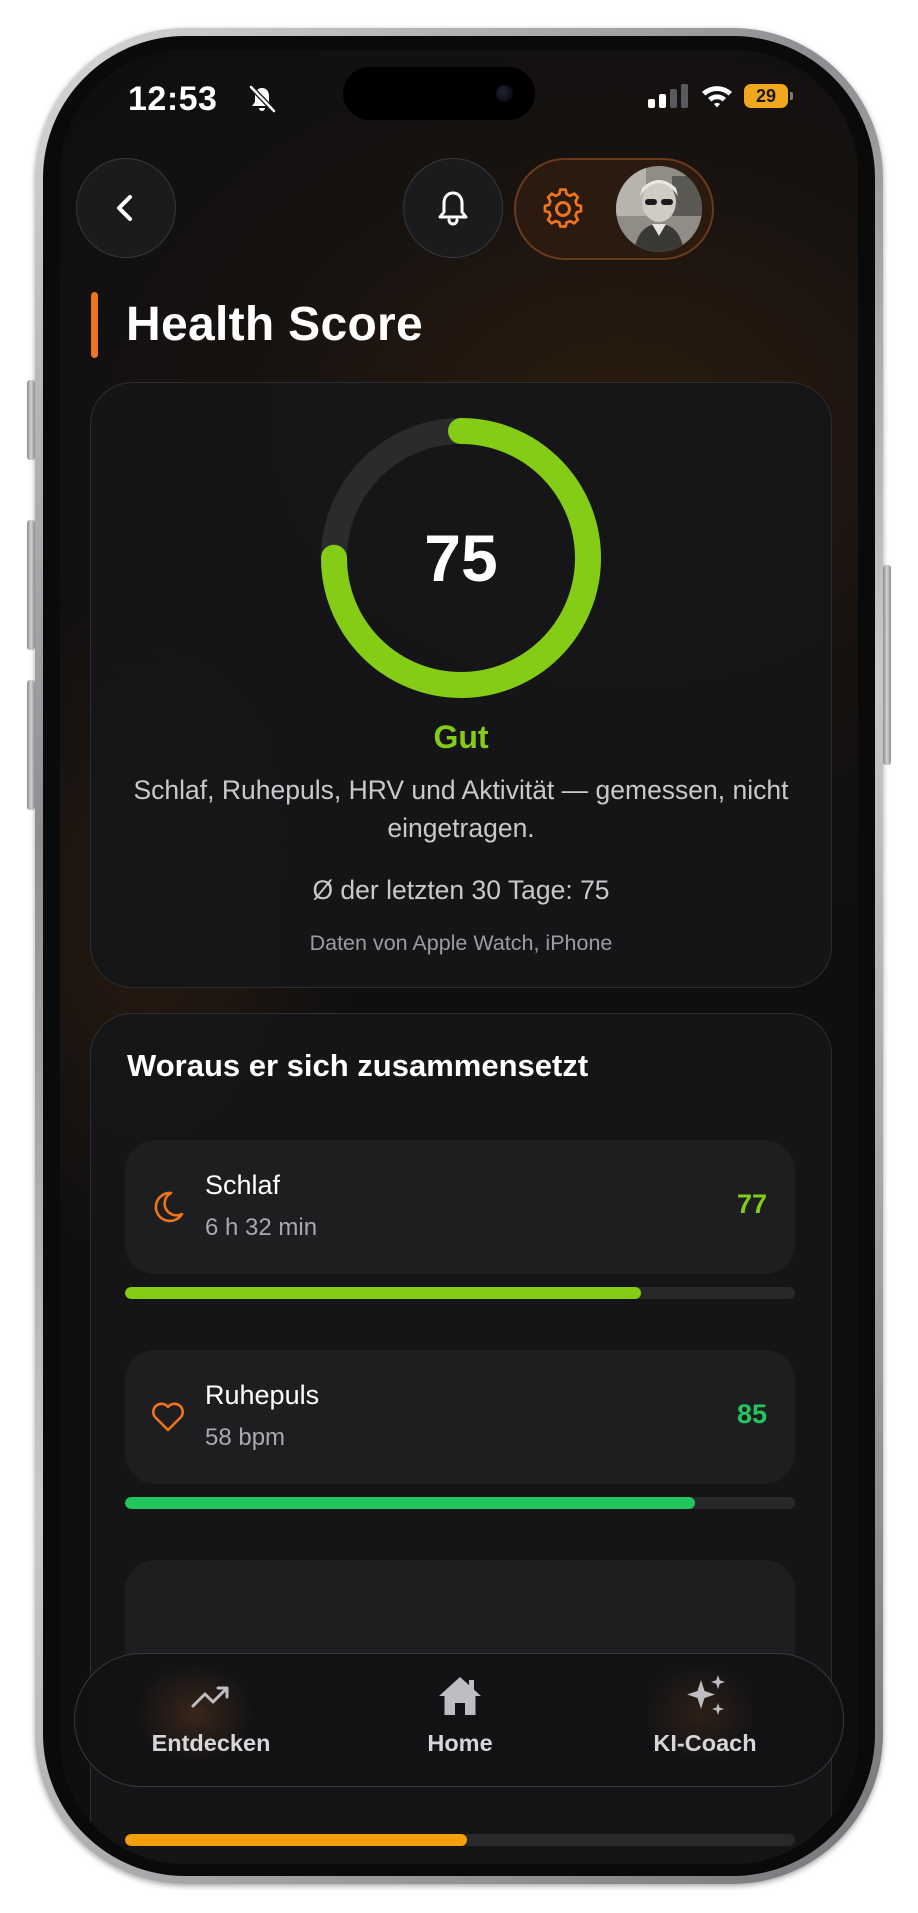 The width and height of the screenshot is (918, 1913). Describe the element at coordinates (211, 1743) in the screenshot. I see `tab-label: Entdecken` at that location.